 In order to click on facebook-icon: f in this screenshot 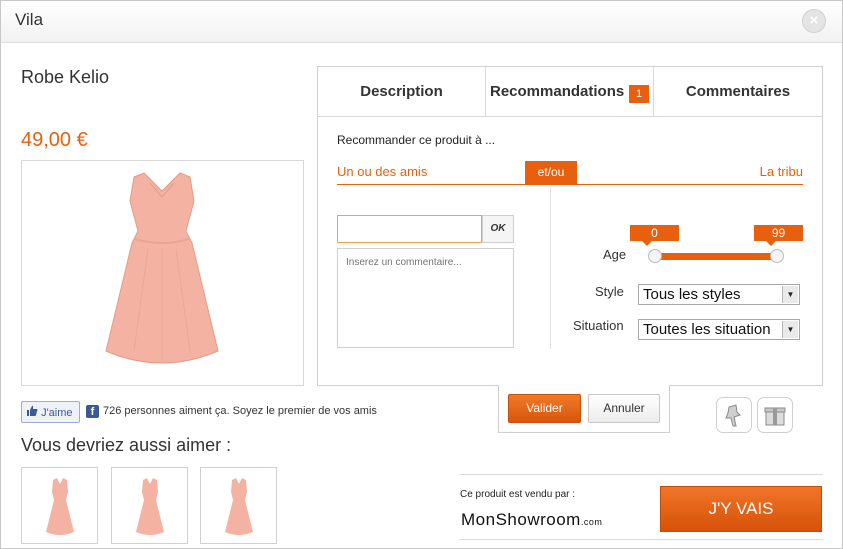, I will do `click(92, 411)`.